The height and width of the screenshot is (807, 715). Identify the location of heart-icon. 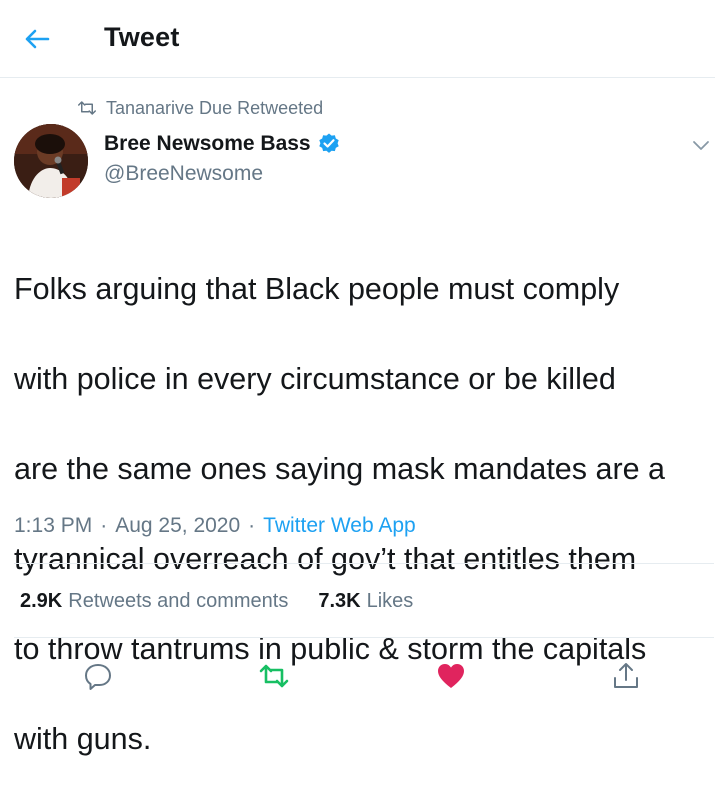
(451, 676).